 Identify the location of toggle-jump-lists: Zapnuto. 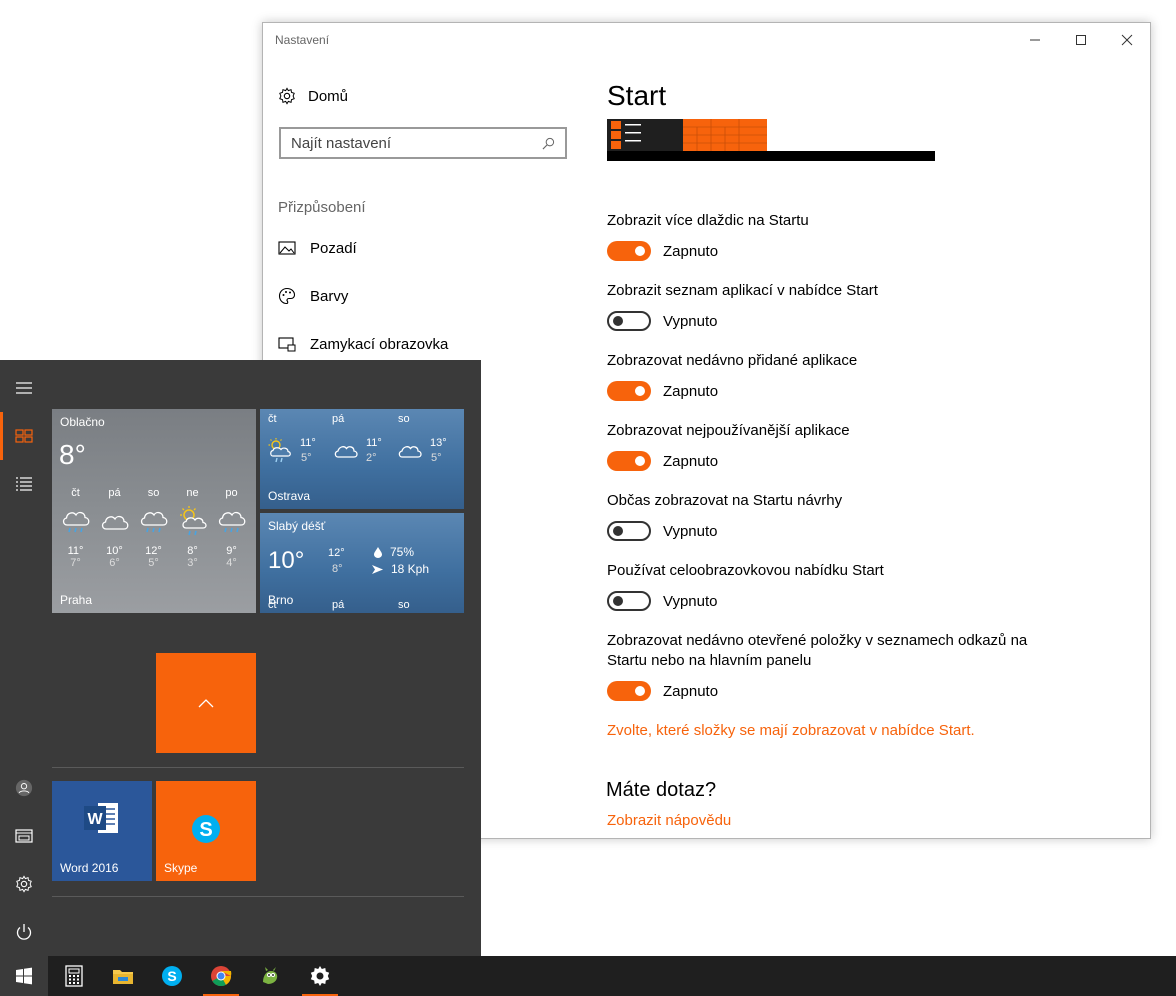
(662, 691).